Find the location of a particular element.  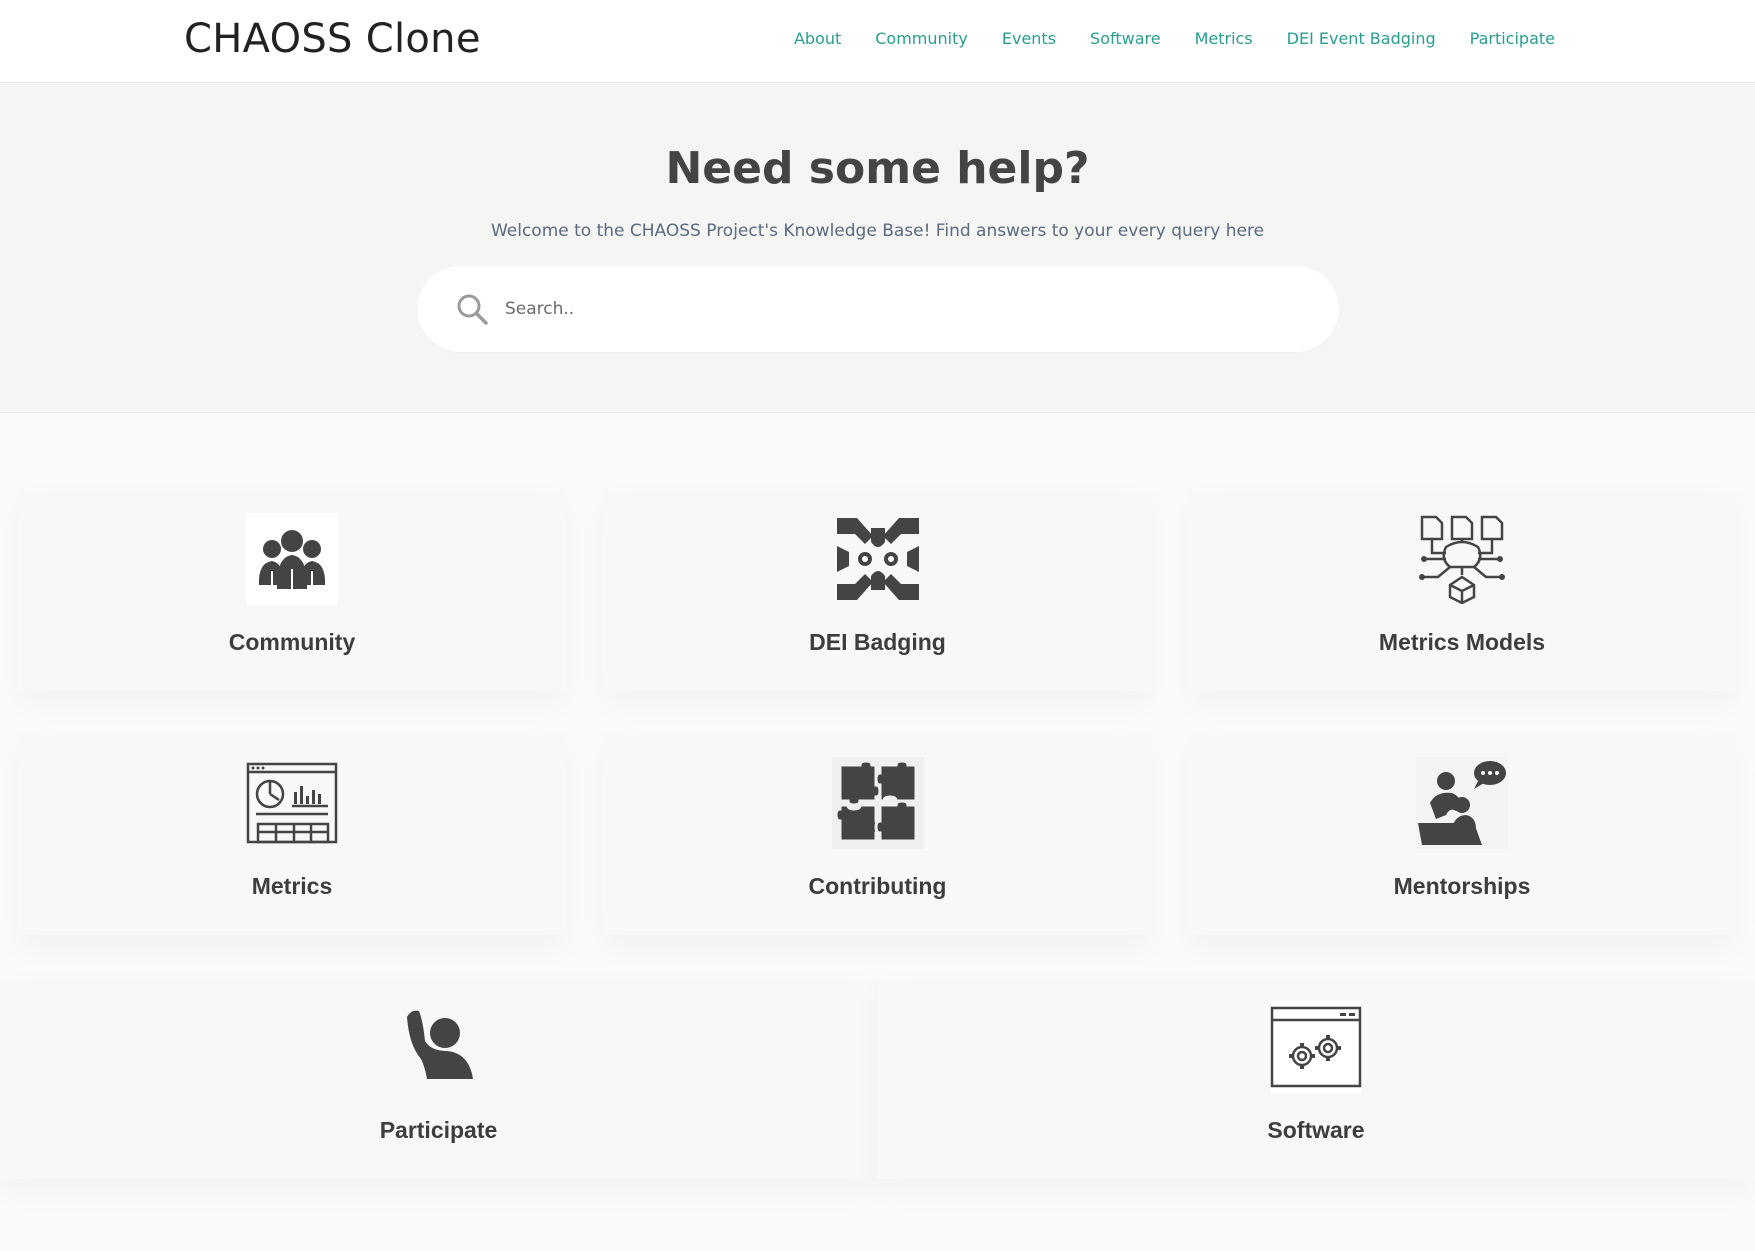

raised-hand-icon is located at coordinates (439, 1047).